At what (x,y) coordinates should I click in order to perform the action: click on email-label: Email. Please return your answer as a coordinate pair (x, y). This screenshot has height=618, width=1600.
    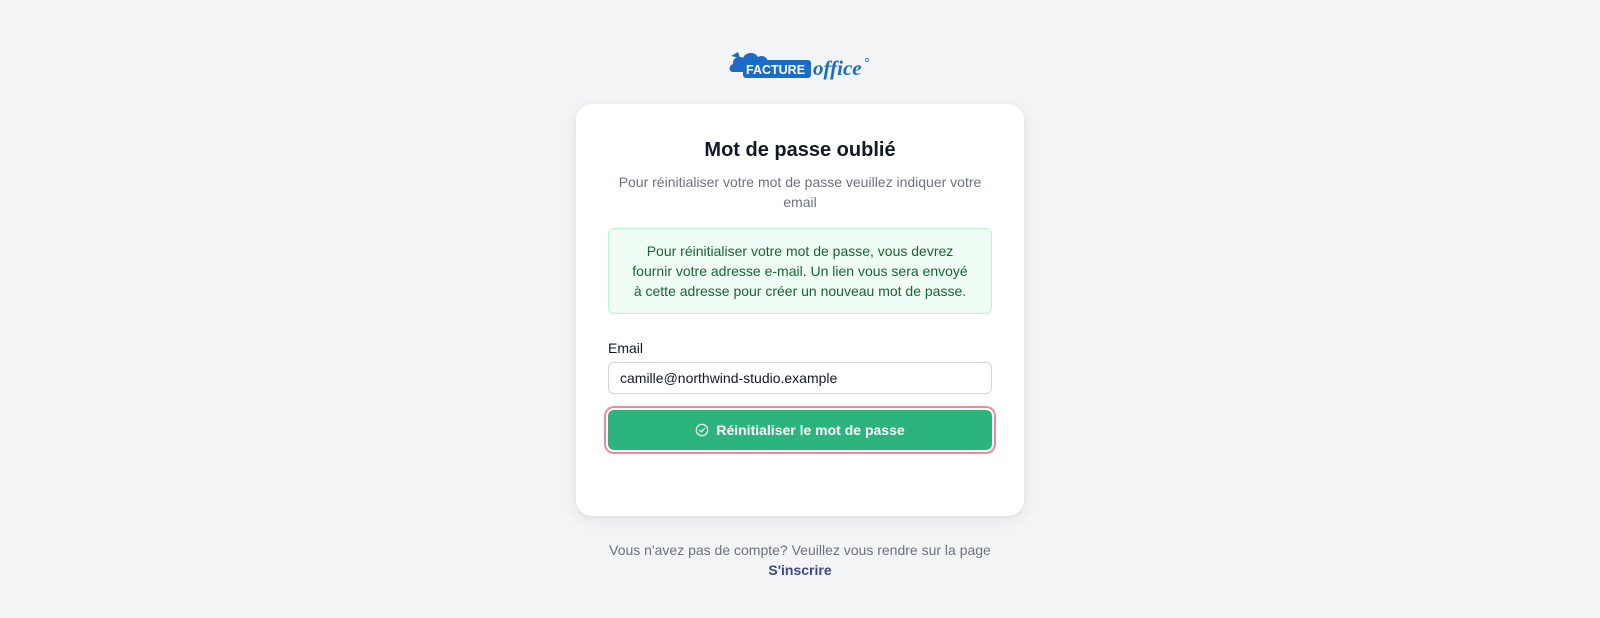
    Looking at the image, I should click on (626, 348).